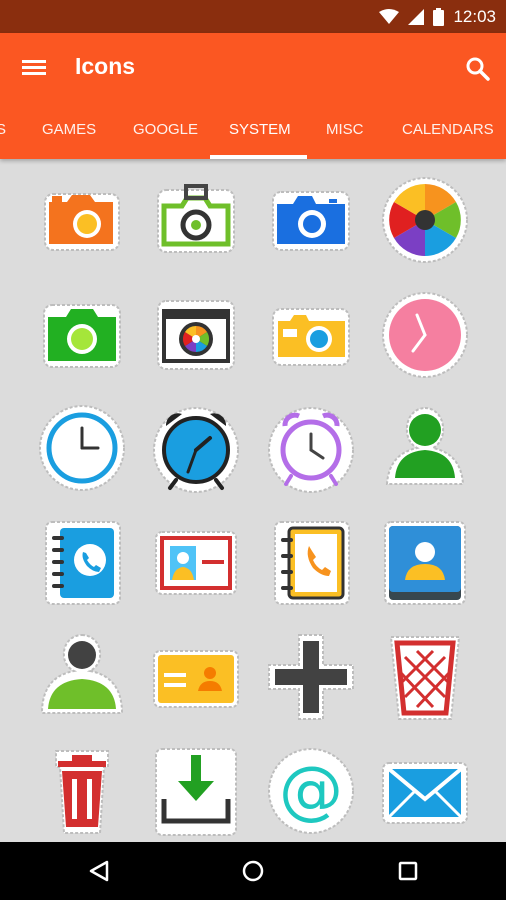  I want to click on tab-google: GOOGLE, so click(165, 129).